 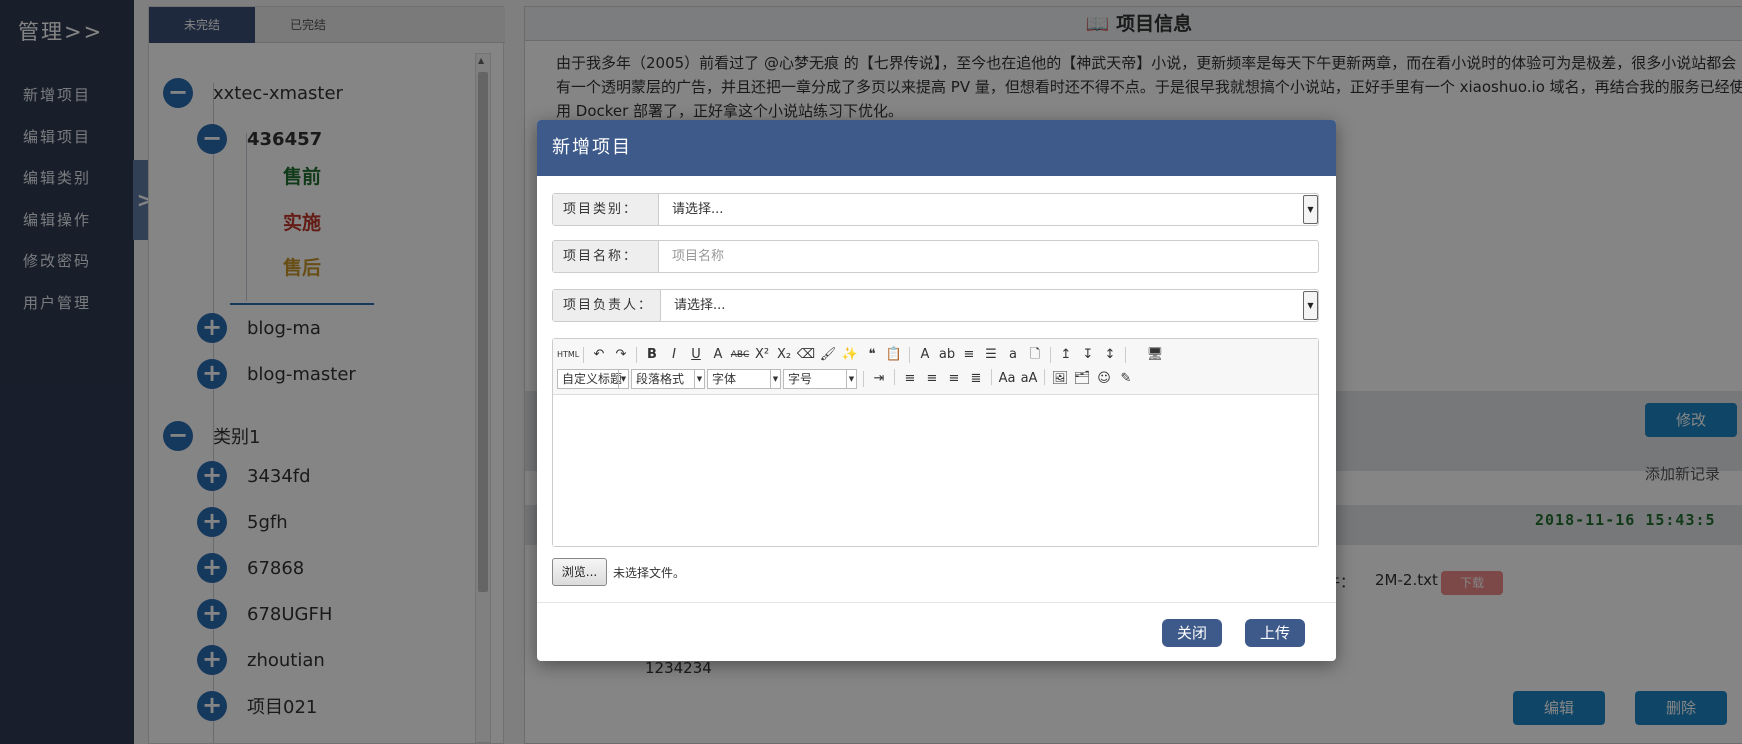 I want to click on forecolor-icon: A, so click(x=925, y=355).